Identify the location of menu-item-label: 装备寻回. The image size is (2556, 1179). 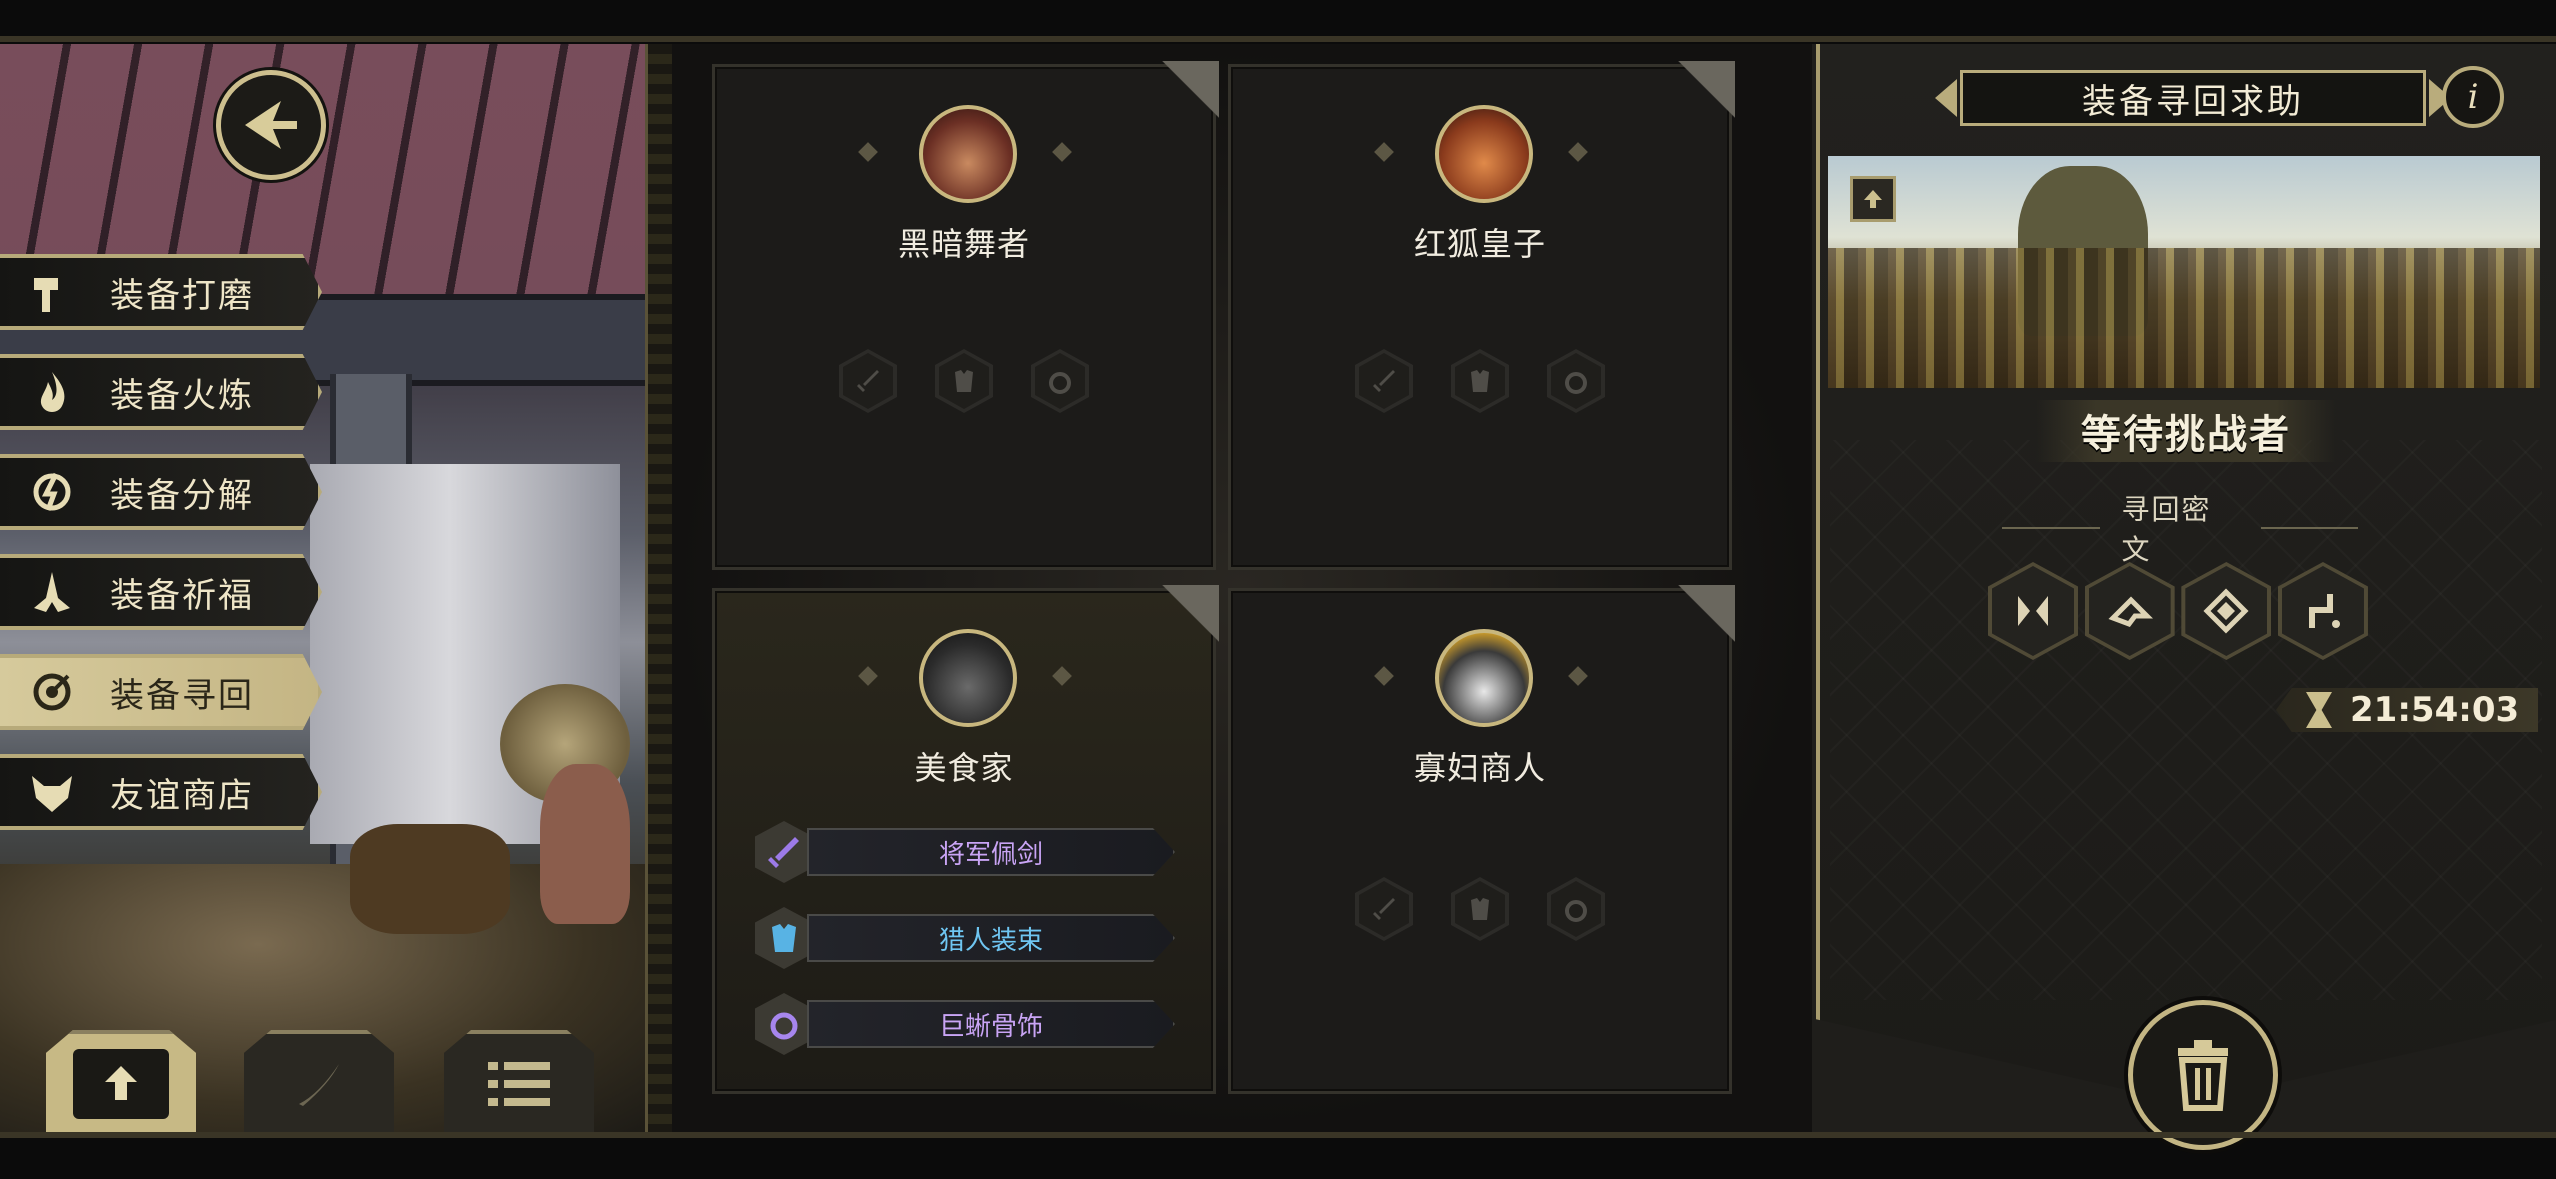
(182, 695).